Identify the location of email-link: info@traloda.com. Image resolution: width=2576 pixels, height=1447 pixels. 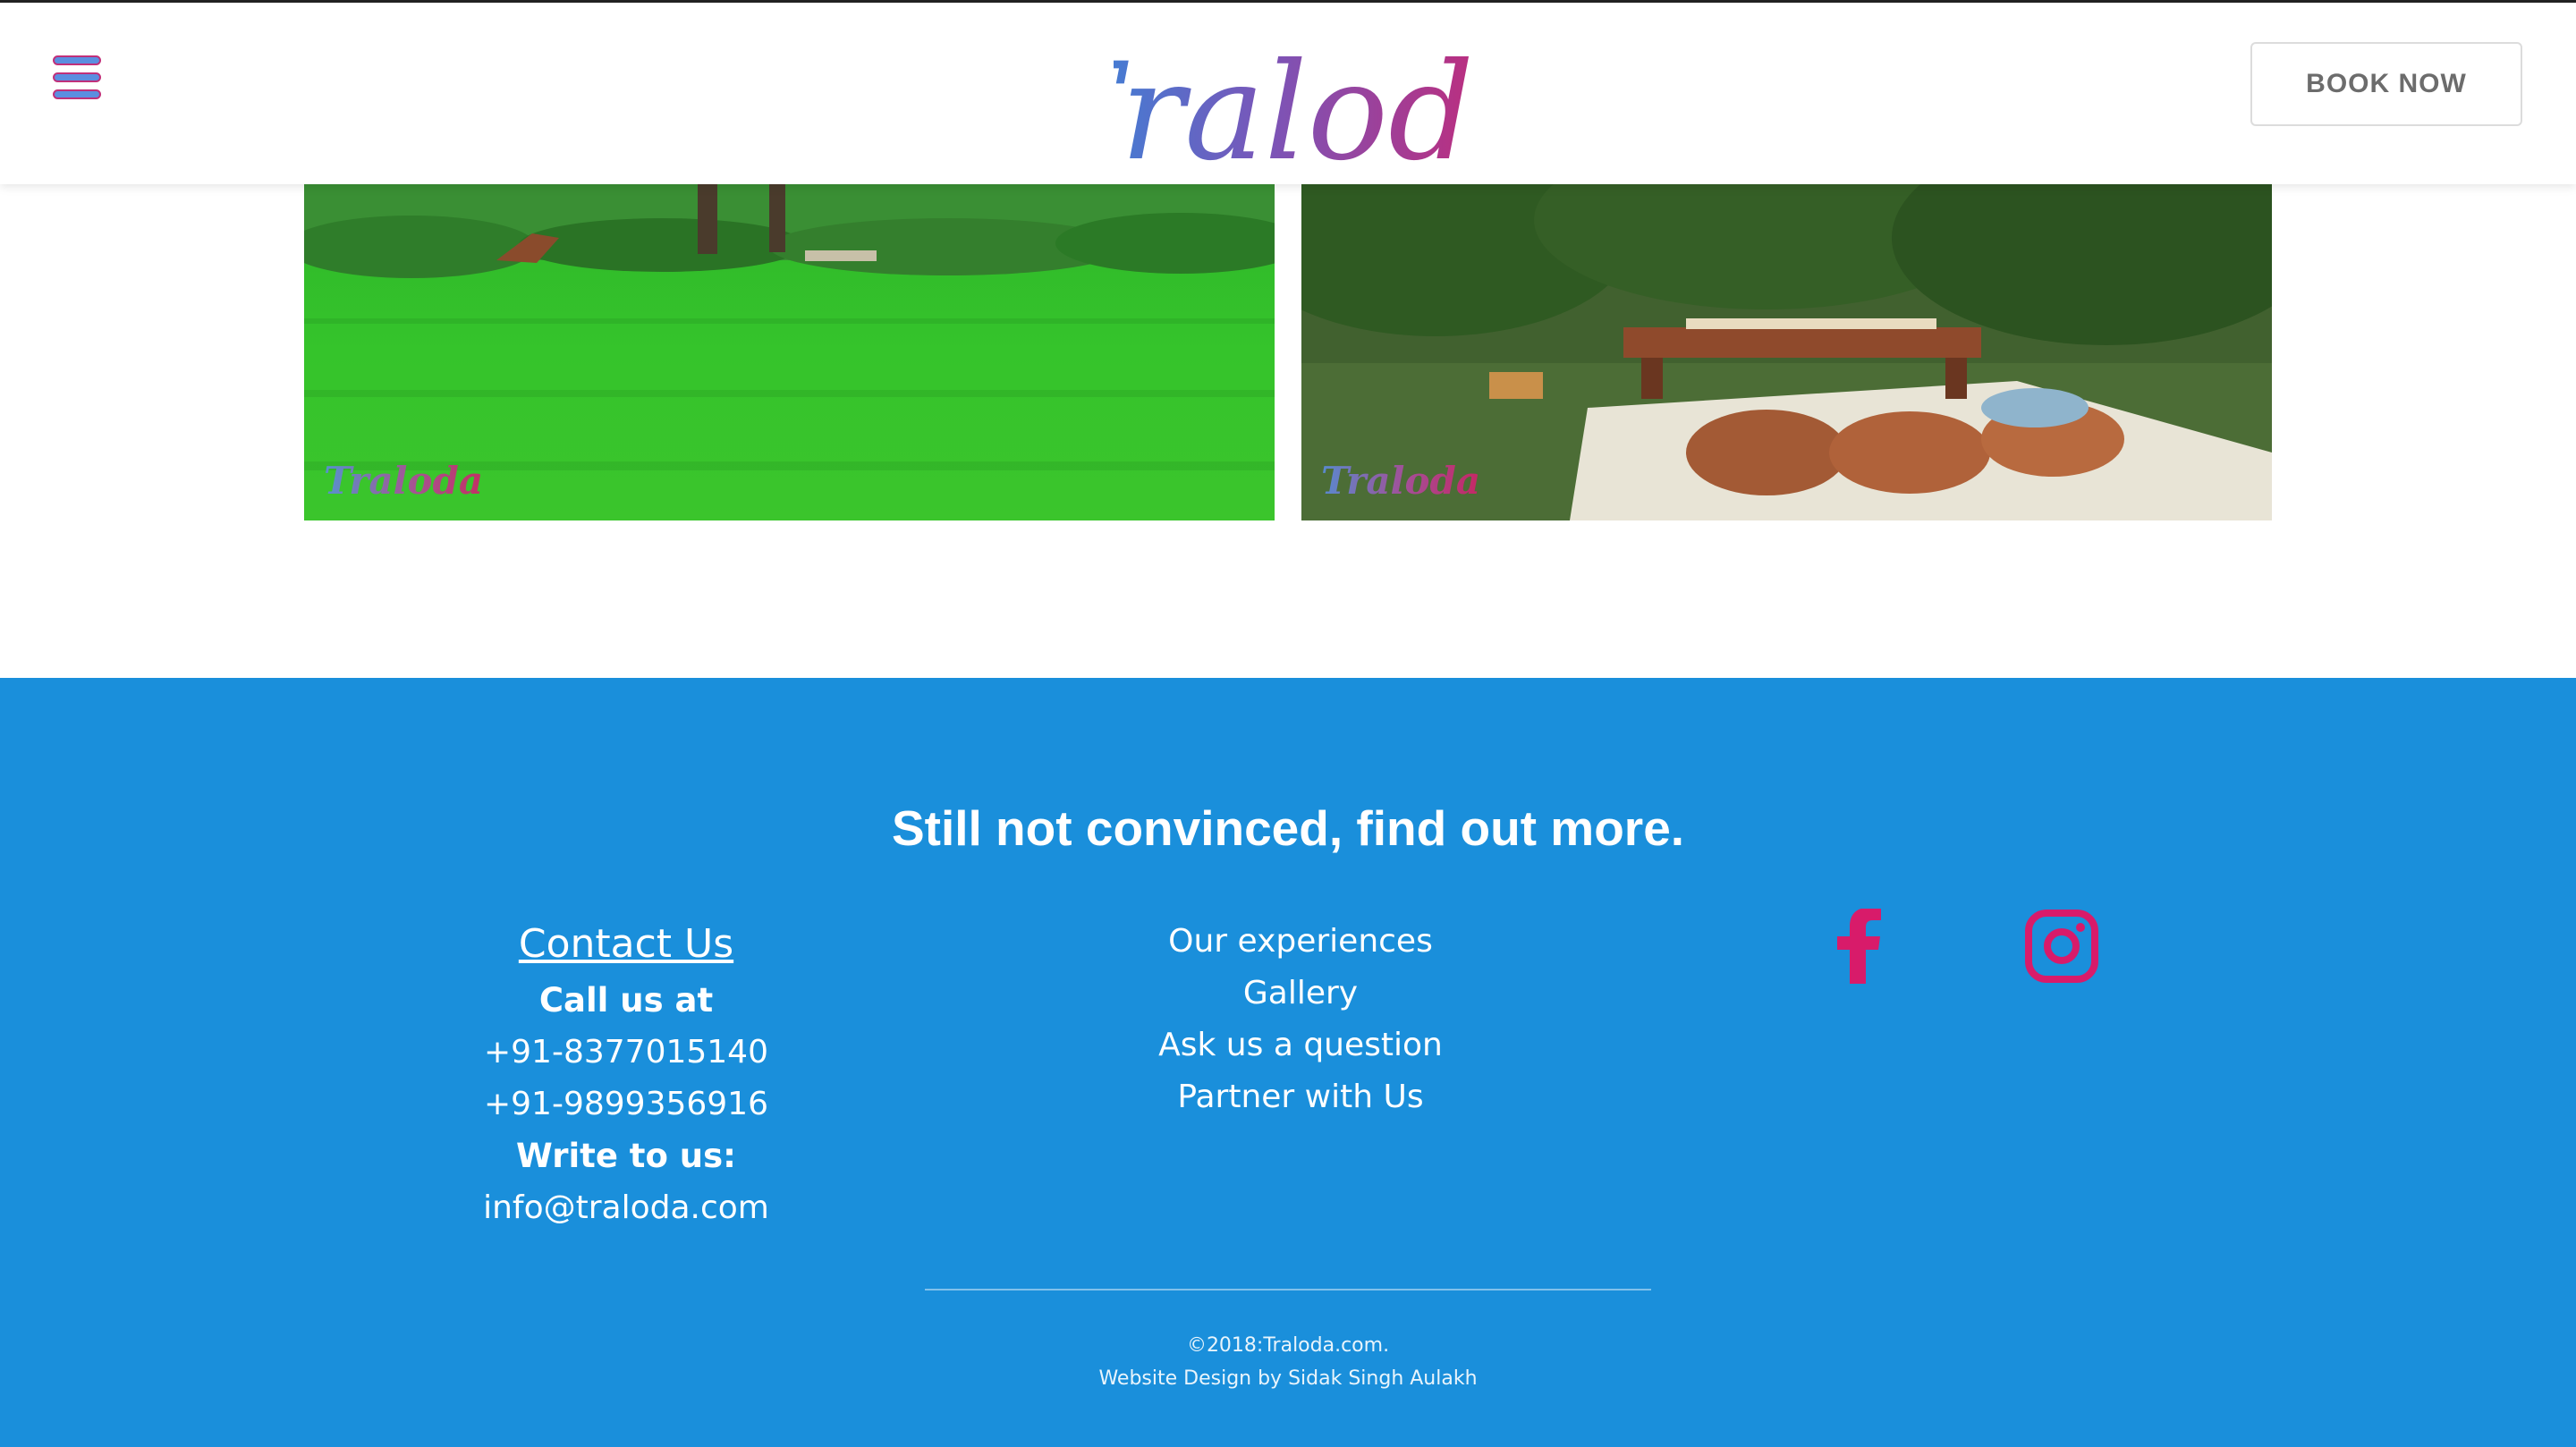
(626, 1208).